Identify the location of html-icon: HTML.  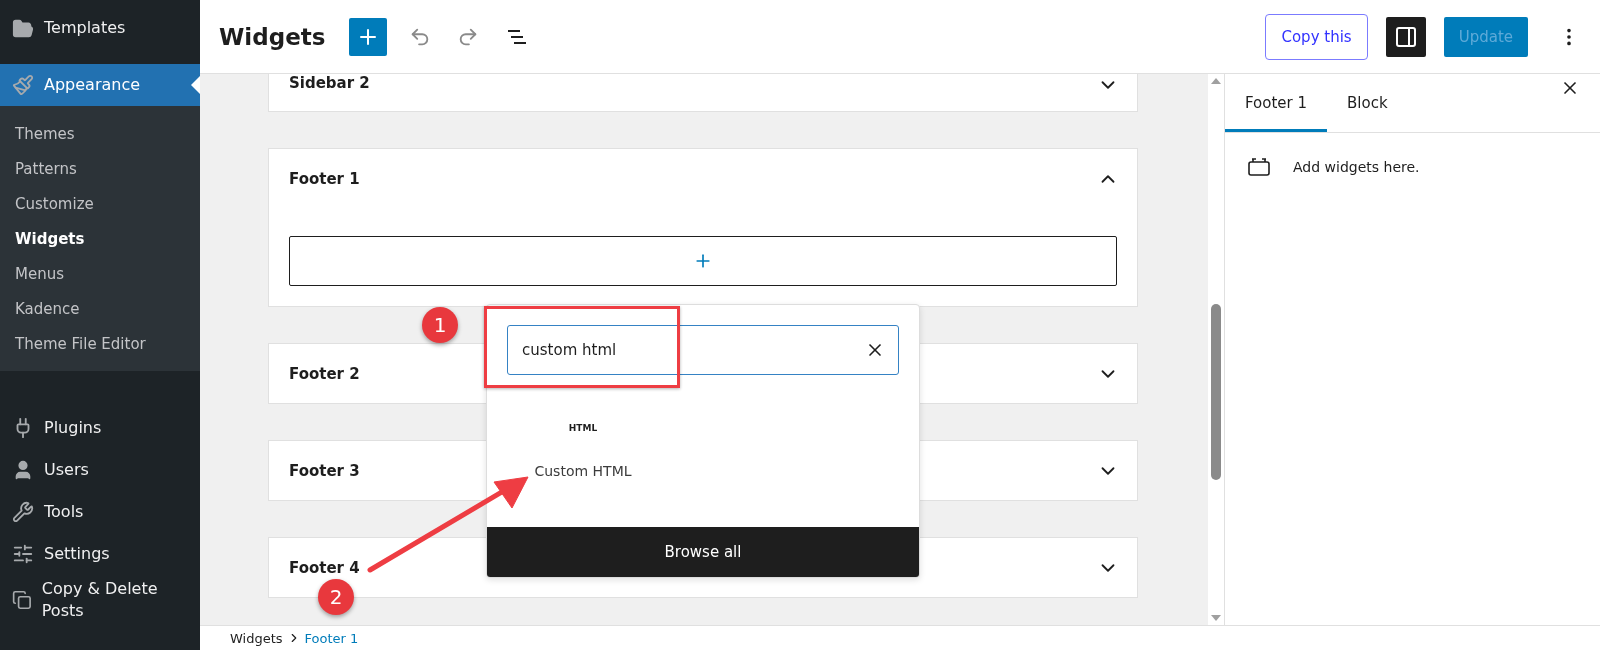
(583, 428).